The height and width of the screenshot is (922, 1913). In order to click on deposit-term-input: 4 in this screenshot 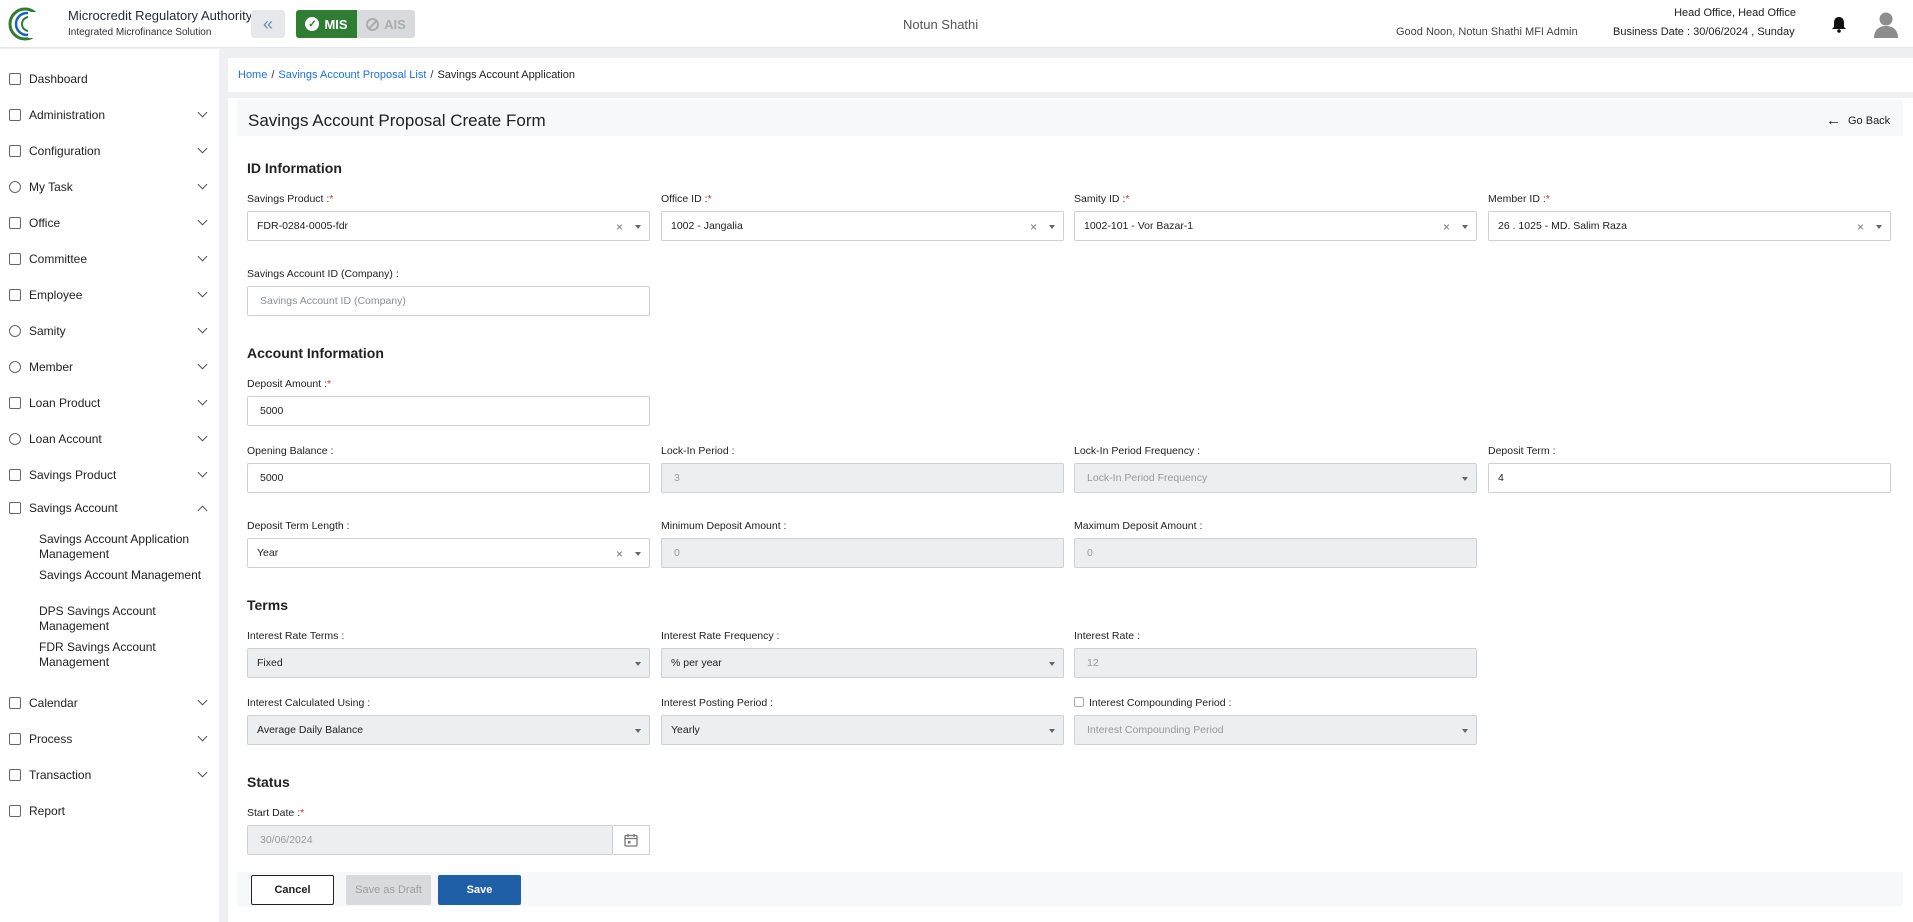, I will do `click(1689, 478)`.